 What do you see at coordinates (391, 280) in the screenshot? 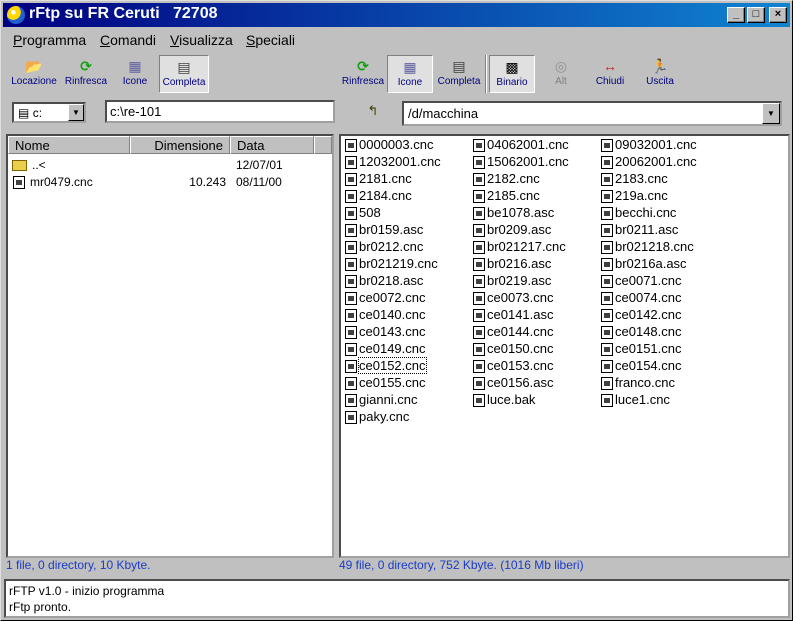
I see `file-name: br0218.asc` at bounding box center [391, 280].